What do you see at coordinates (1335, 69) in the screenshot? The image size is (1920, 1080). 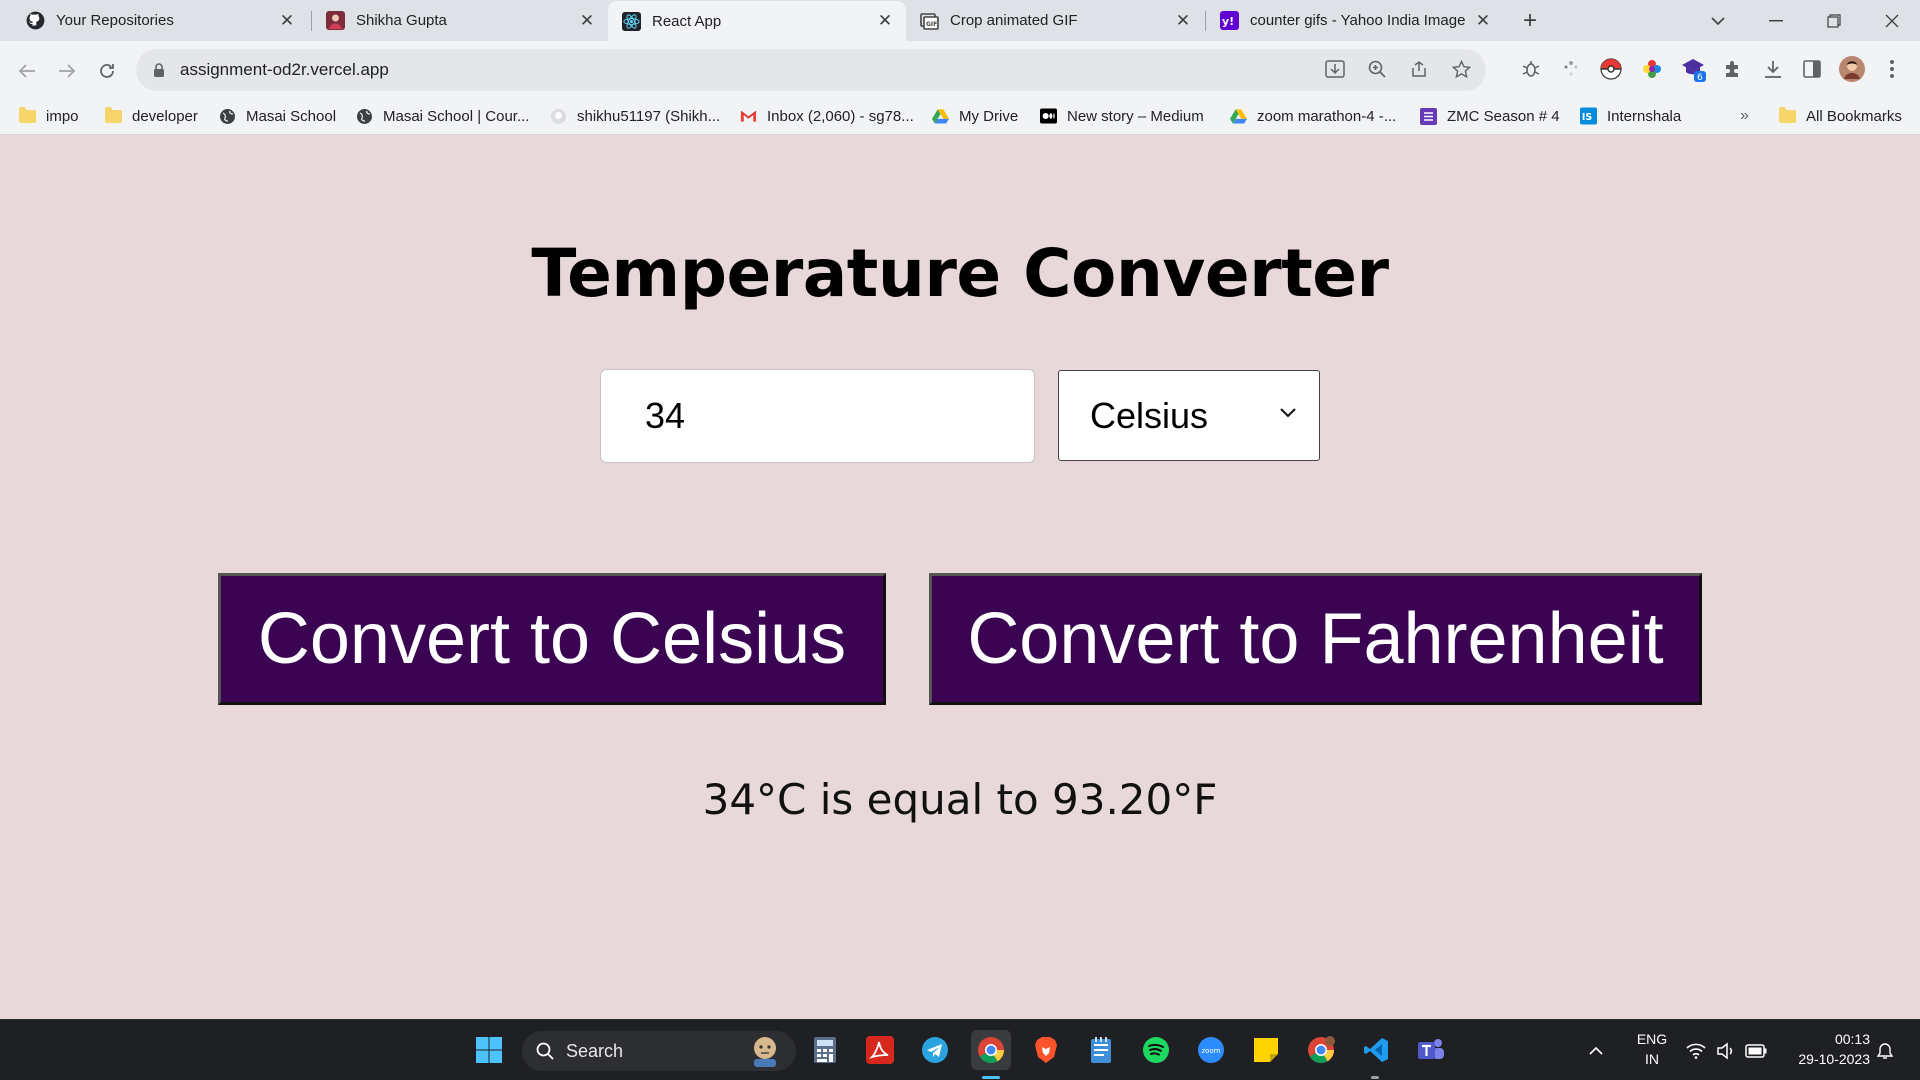 I see `install-app-icon` at bounding box center [1335, 69].